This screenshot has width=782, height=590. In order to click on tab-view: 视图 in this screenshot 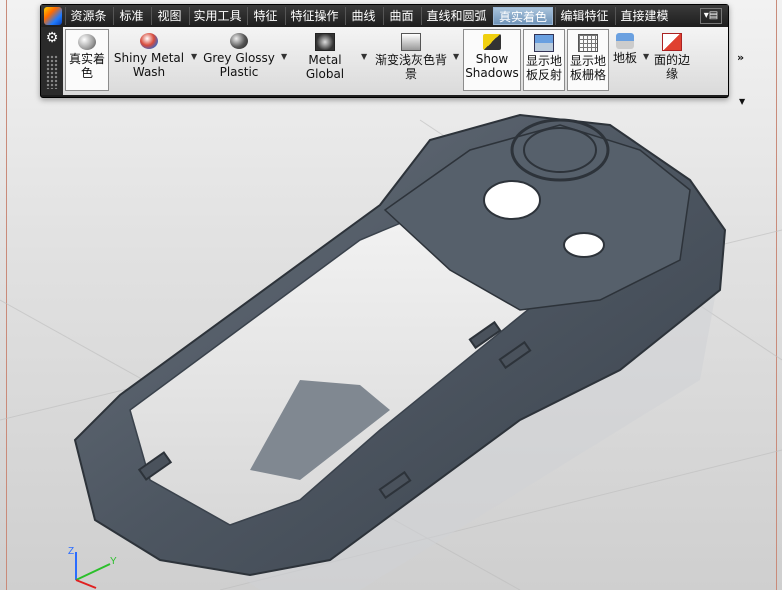, I will do `click(169, 16)`.